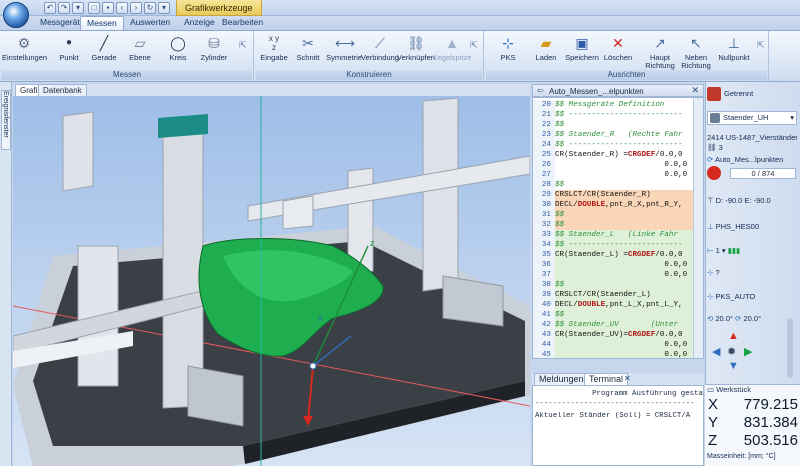 The image size is (800, 466). What do you see at coordinates (140, 43) in the screenshot?
I see `plane-icon: ▱` at bounding box center [140, 43].